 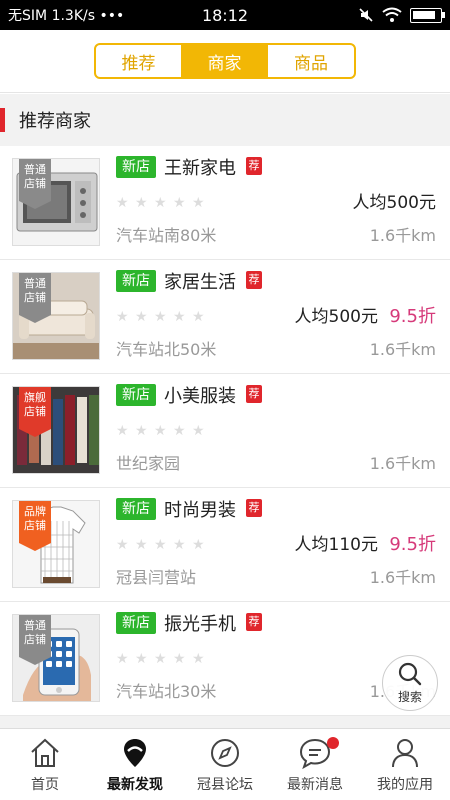 What do you see at coordinates (405, 785) in the screenshot?
I see `tab-label: 我的应用` at bounding box center [405, 785].